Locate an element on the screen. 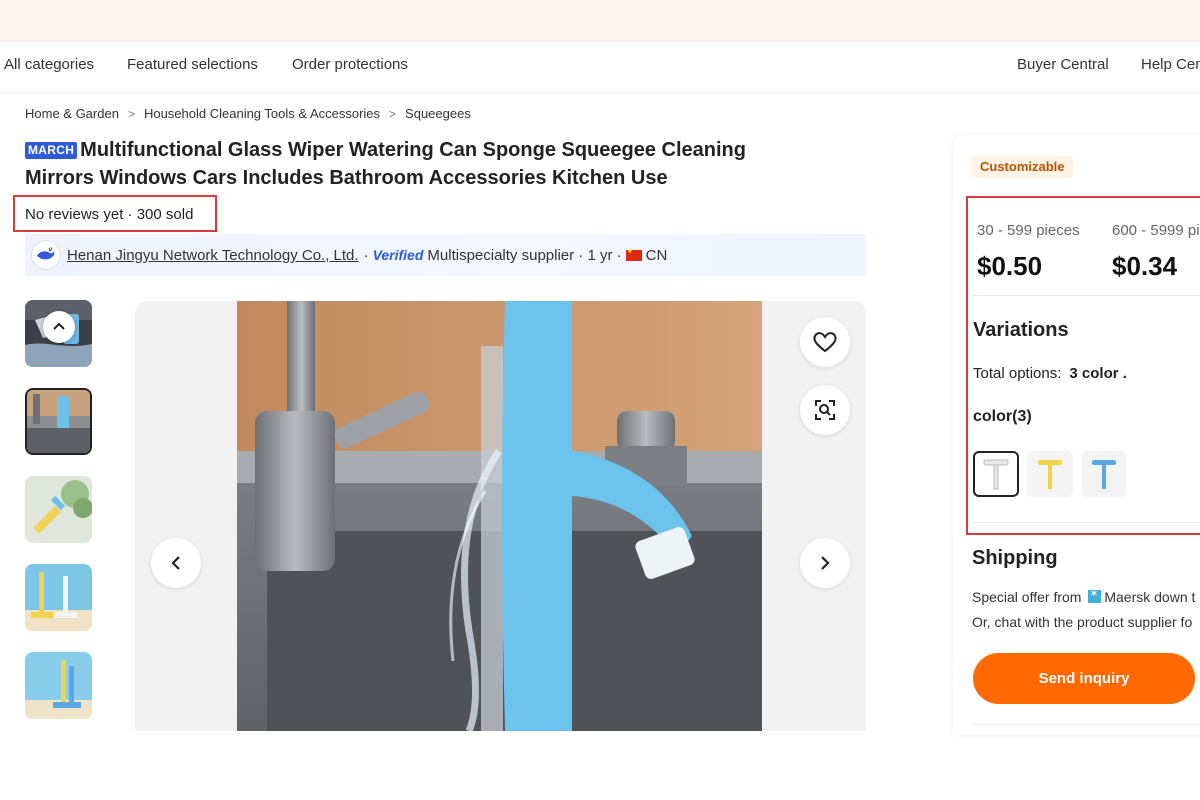  blue-squeegee-icon is located at coordinates (1104, 474).